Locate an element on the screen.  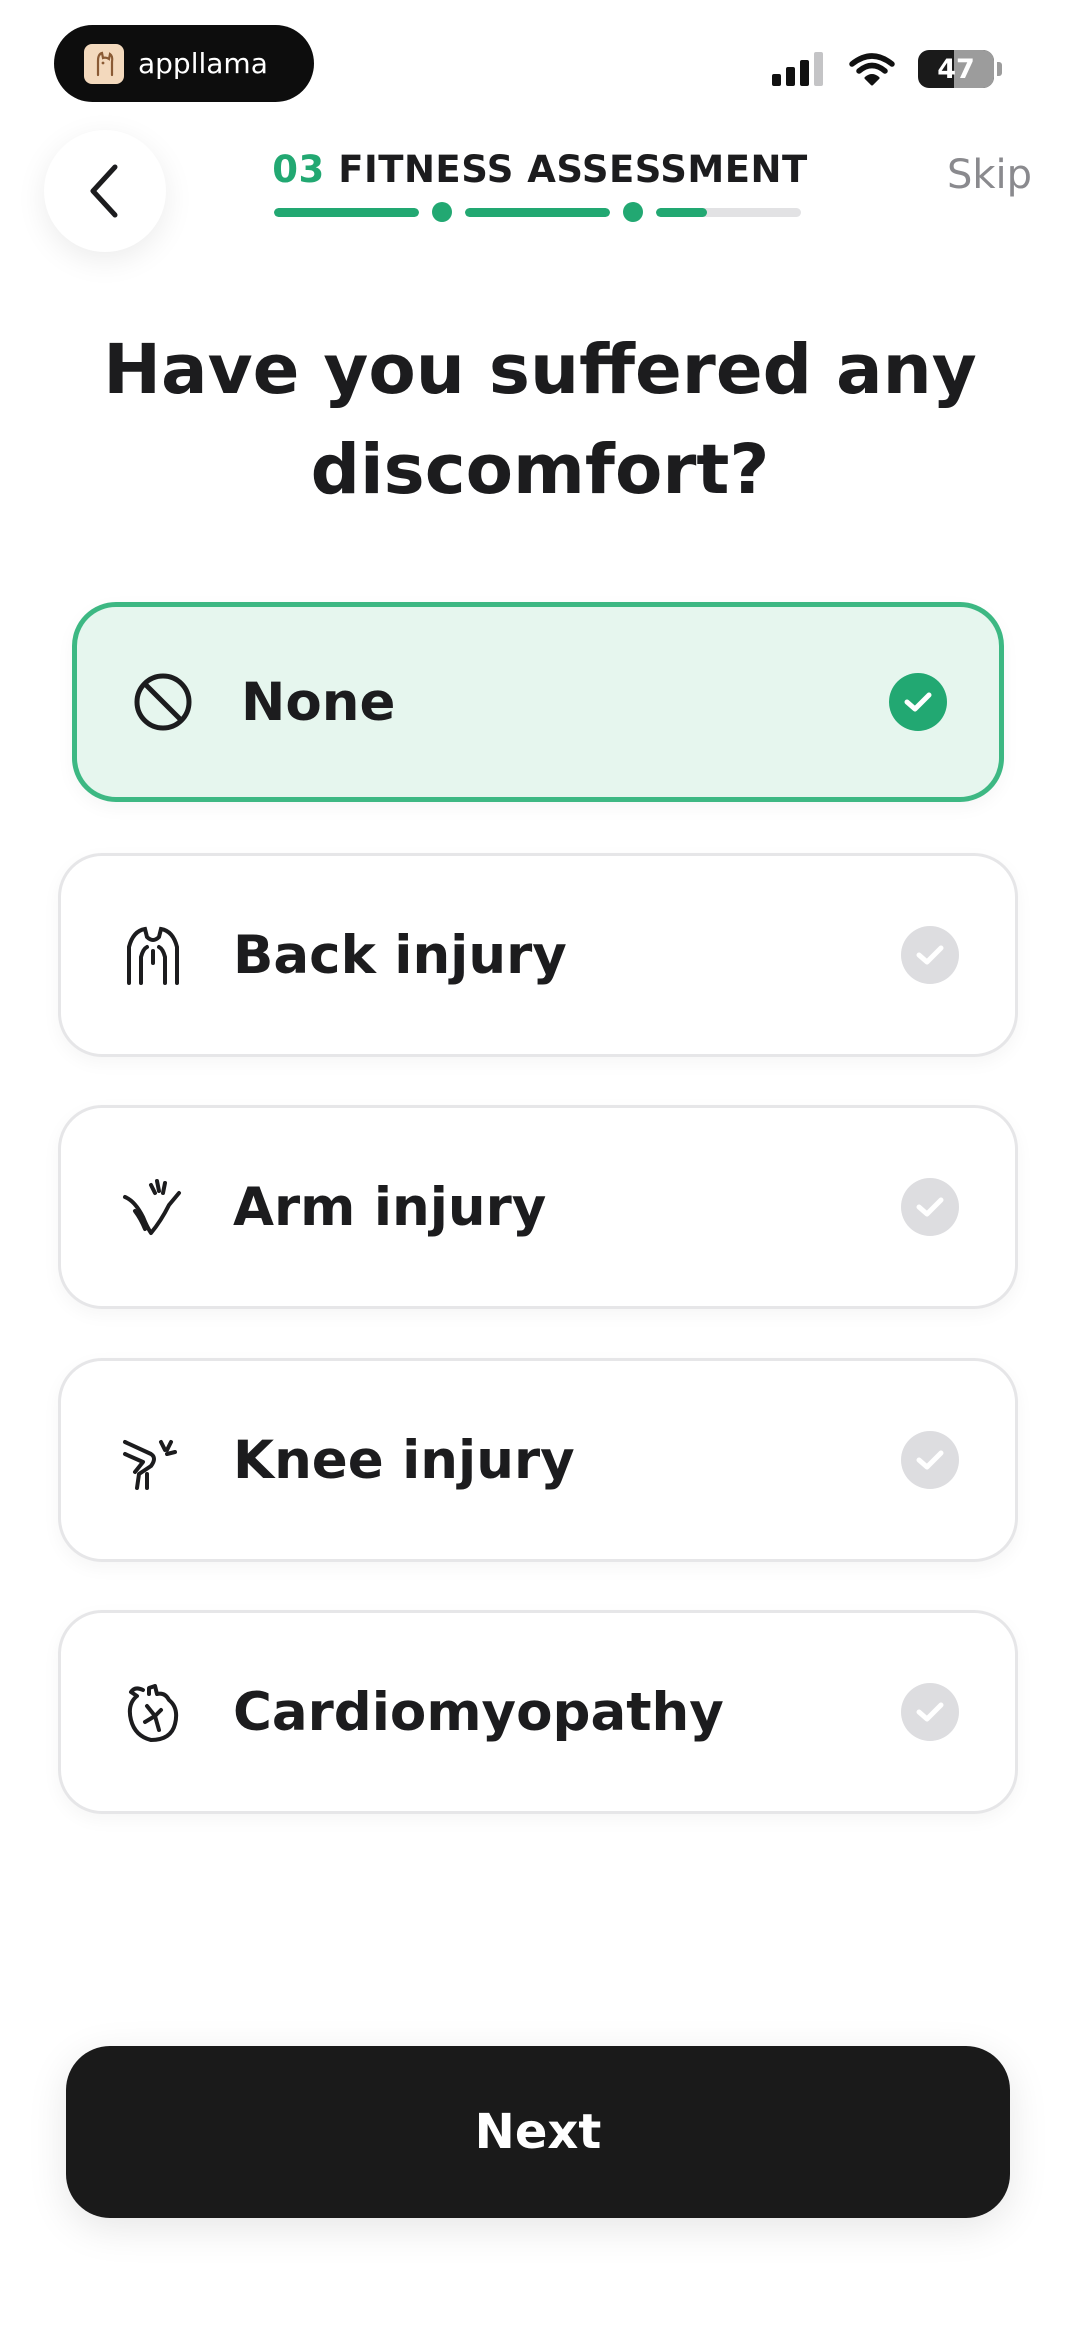
app-badge: appllama is located at coordinates (184, 63).